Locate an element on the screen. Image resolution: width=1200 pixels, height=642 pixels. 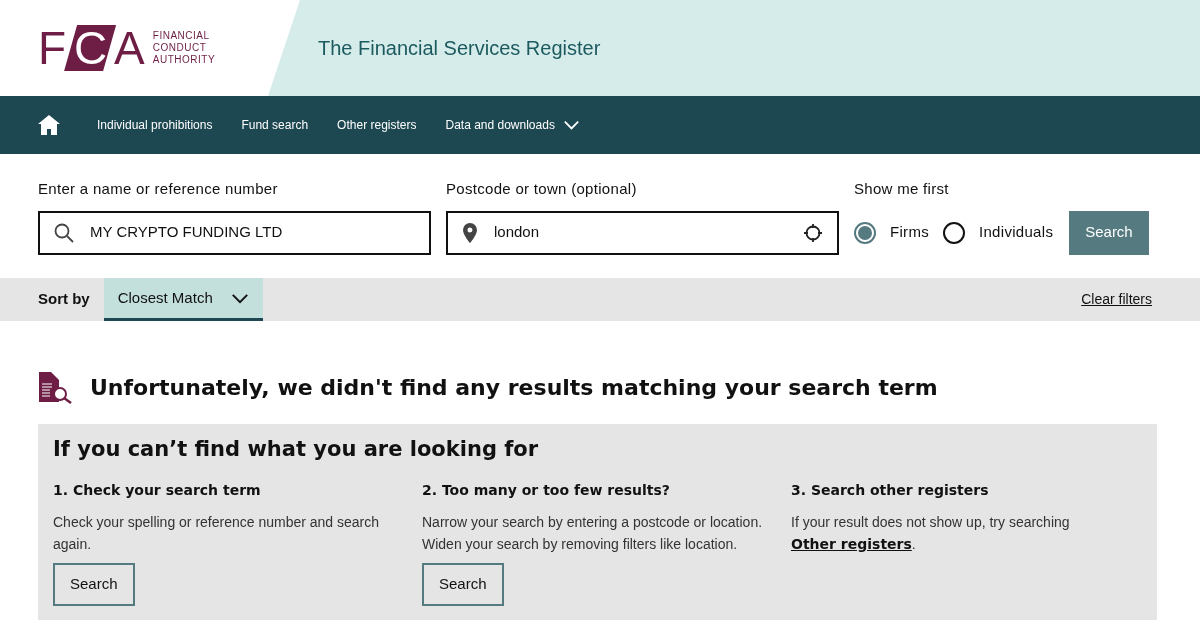
clear-filters-link: Clear filters is located at coordinates (1116, 299).